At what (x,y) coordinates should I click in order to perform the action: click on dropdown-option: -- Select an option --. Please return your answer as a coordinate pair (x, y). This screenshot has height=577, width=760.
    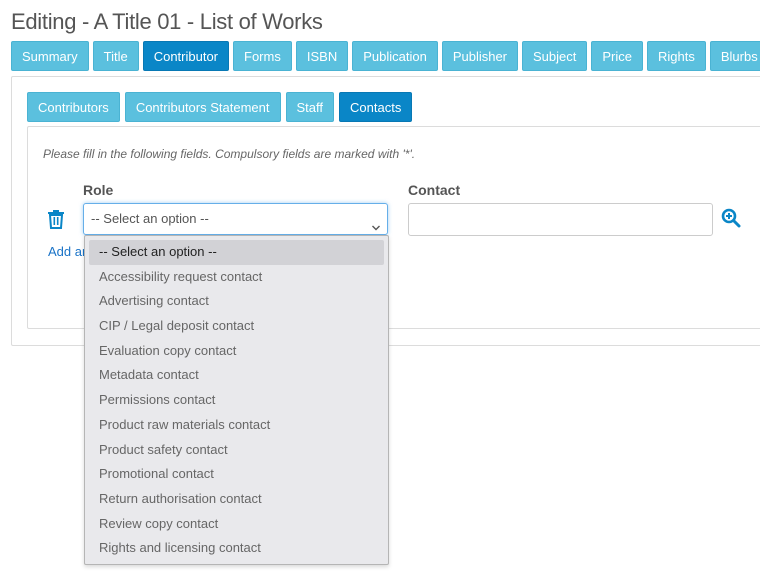
    Looking at the image, I should click on (236, 252).